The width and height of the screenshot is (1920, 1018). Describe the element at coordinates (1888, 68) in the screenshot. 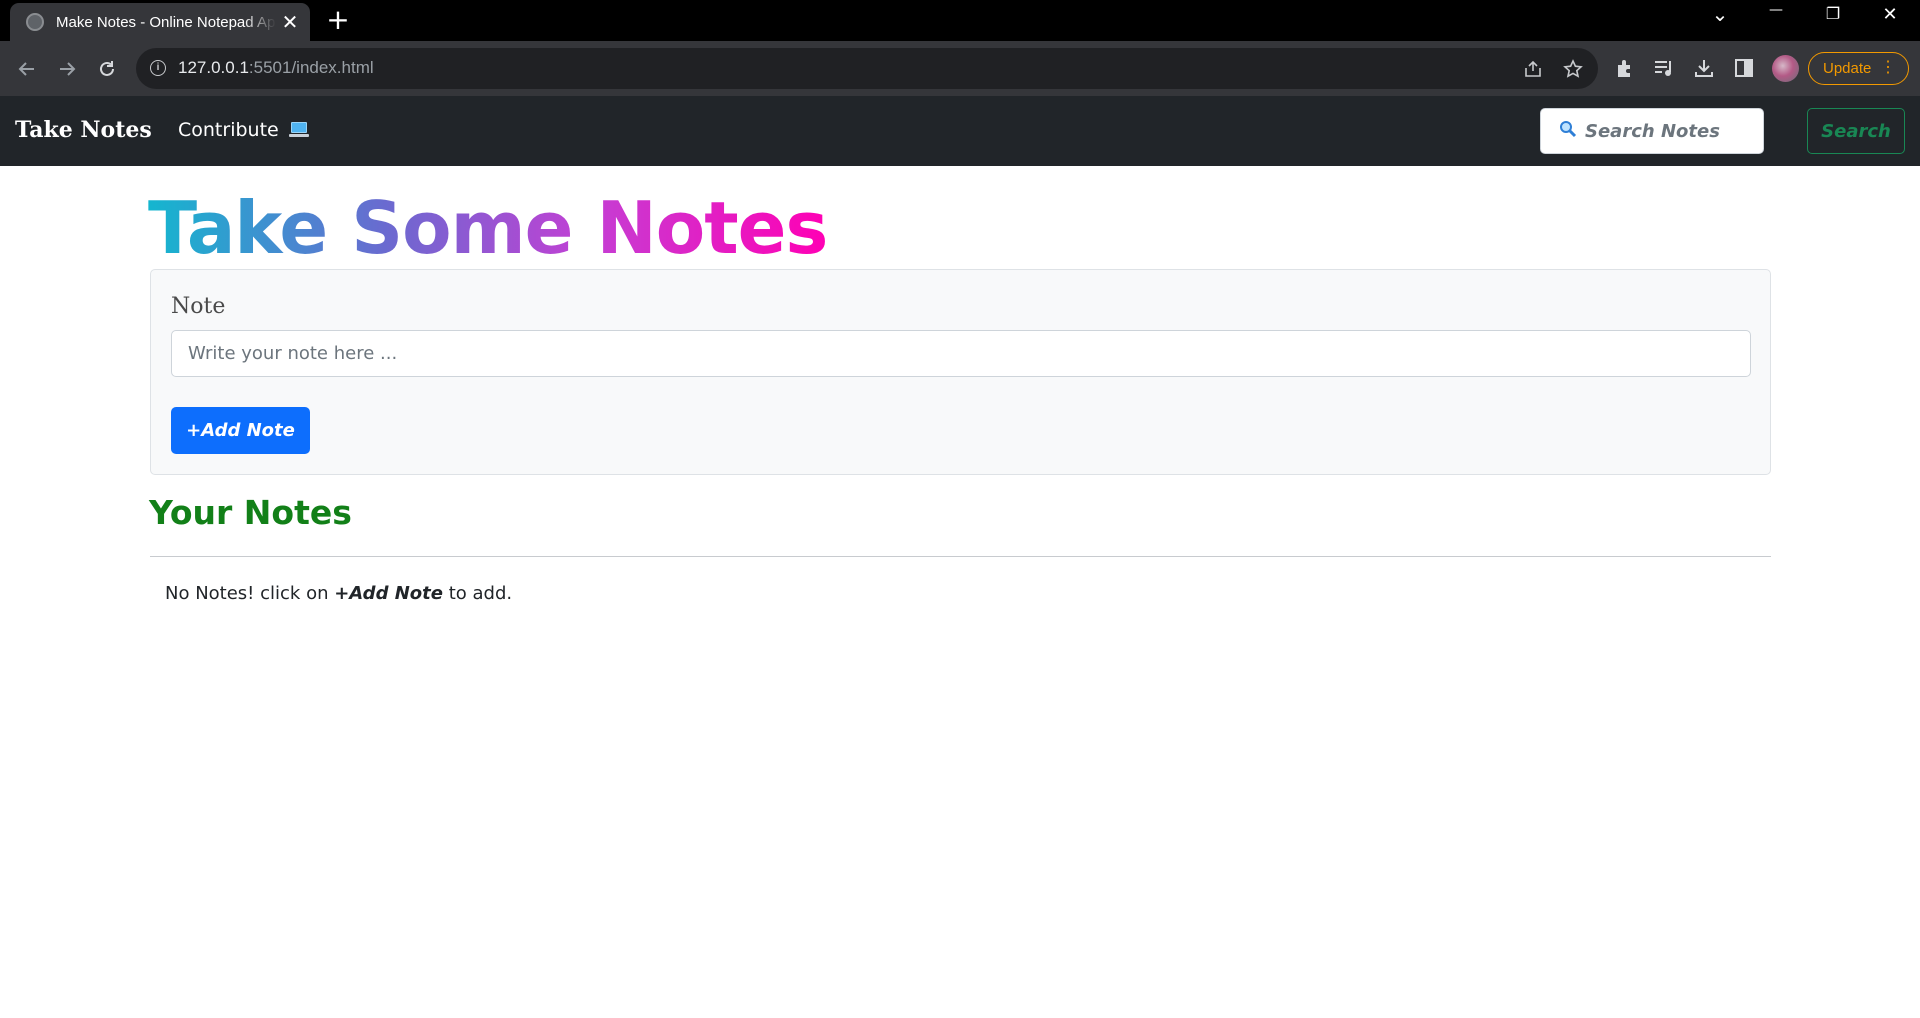

I see `menu-dots-icon: ⋮` at that location.